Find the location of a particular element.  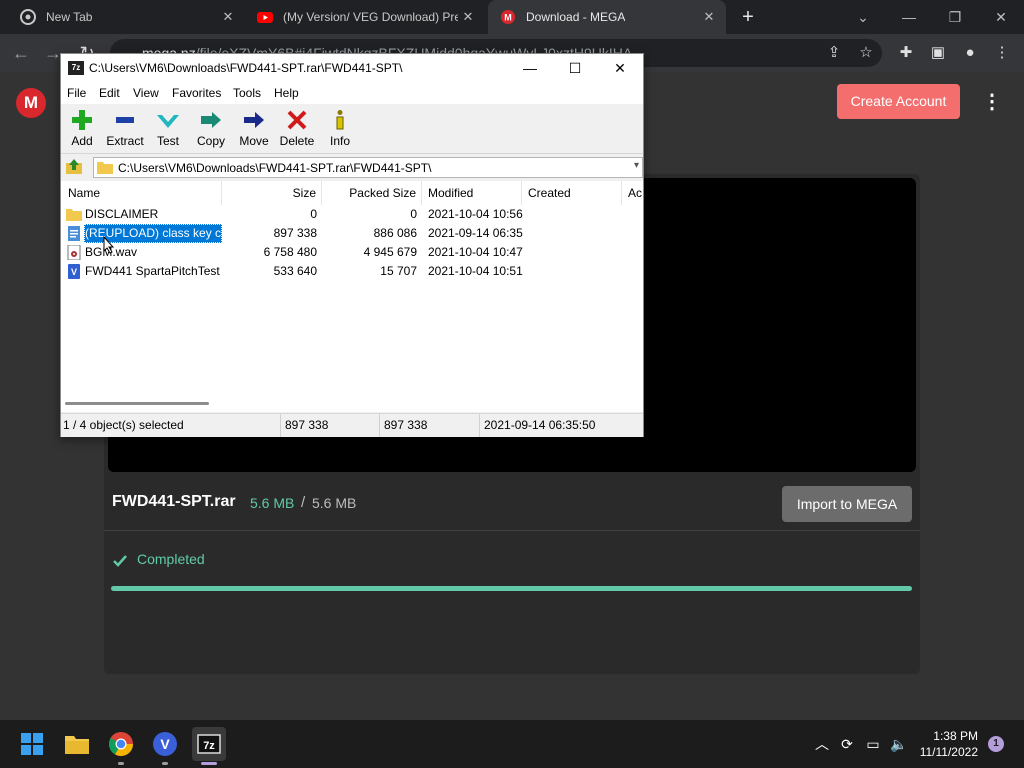

side-panel-icon: ▣ is located at coordinates (938, 53).